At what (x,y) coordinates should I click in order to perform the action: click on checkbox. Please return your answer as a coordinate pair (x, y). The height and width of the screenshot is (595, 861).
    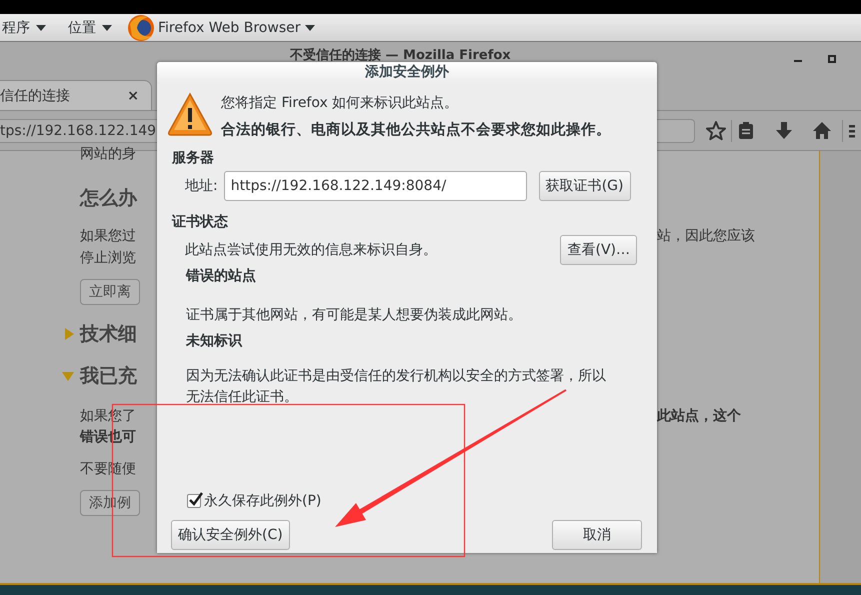
    Looking at the image, I should click on (194, 501).